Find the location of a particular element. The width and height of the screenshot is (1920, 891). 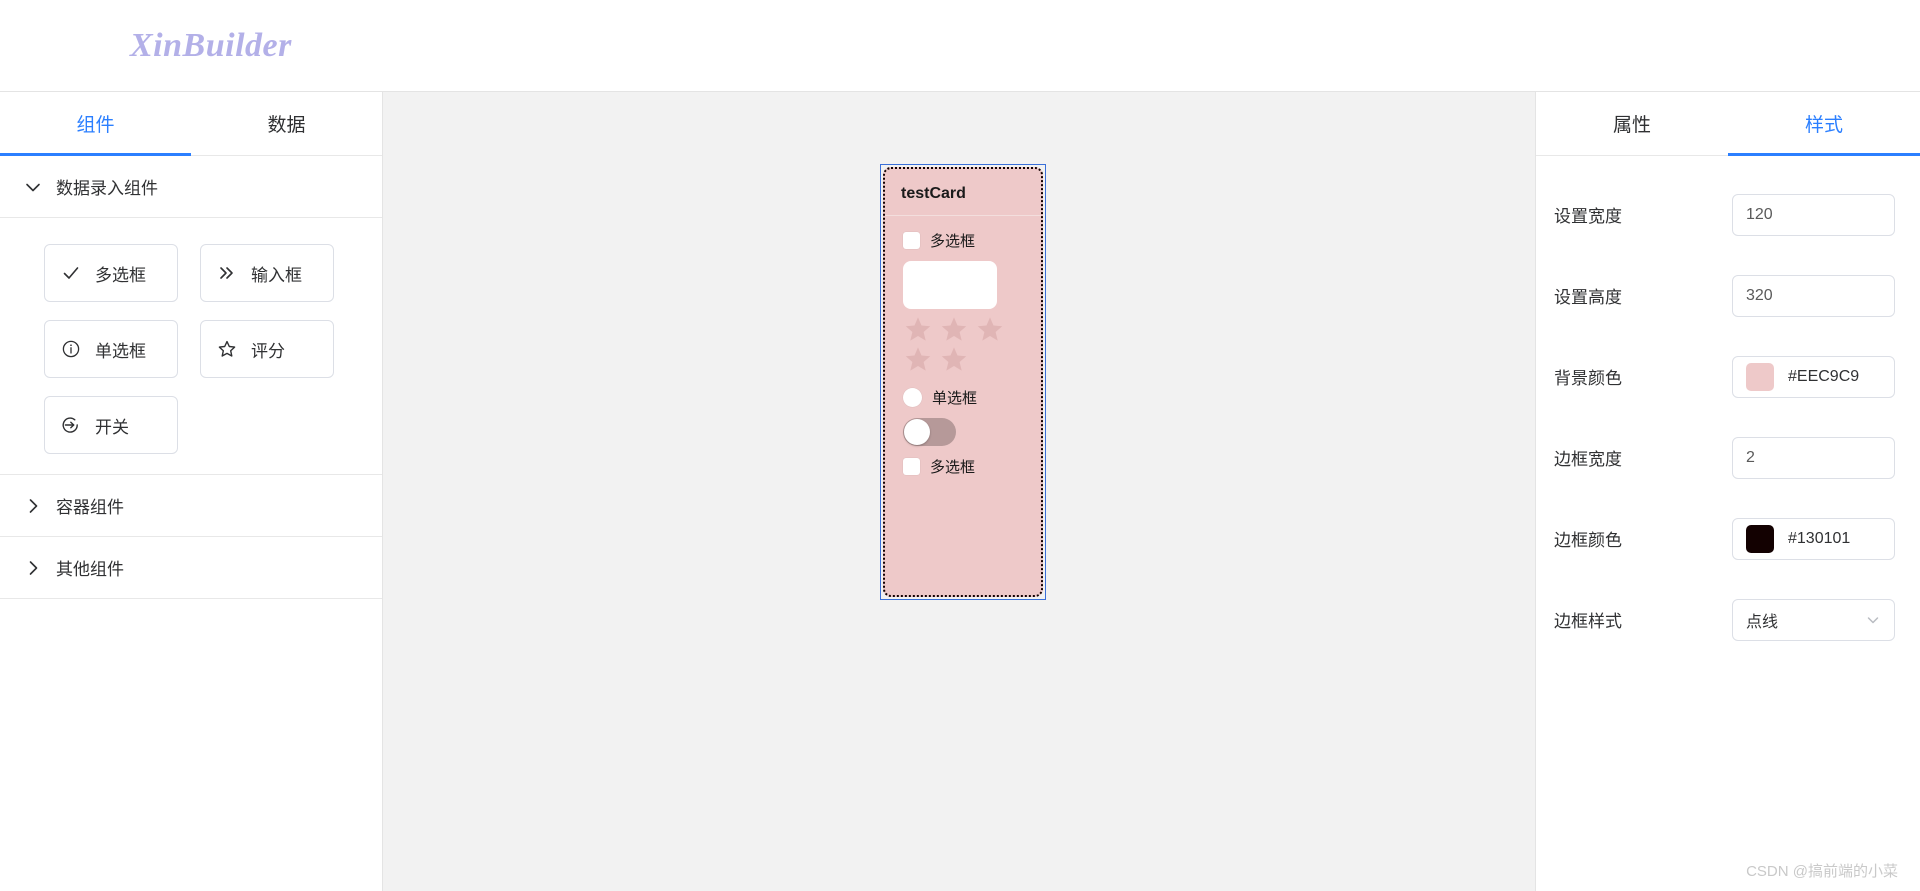

card-checkbox-1: 多选框 is located at coordinates (972, 240).